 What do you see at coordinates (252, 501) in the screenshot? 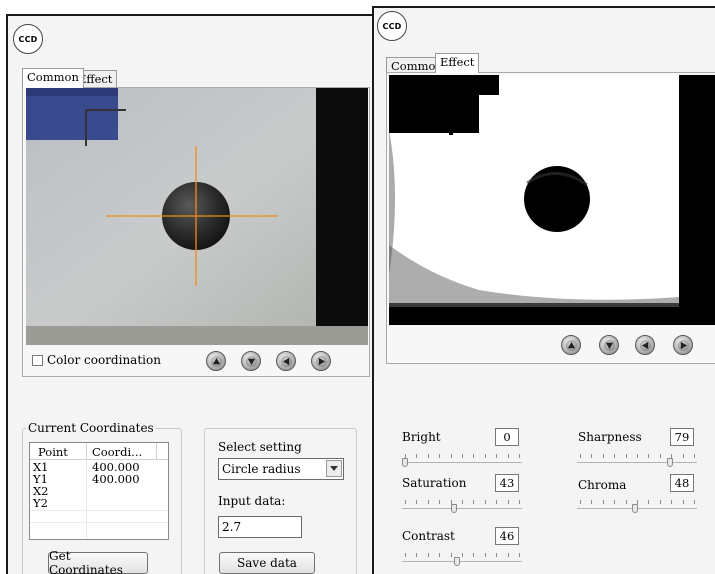
I see `input-data-label: Input data:` at bounding box center [252, 501].